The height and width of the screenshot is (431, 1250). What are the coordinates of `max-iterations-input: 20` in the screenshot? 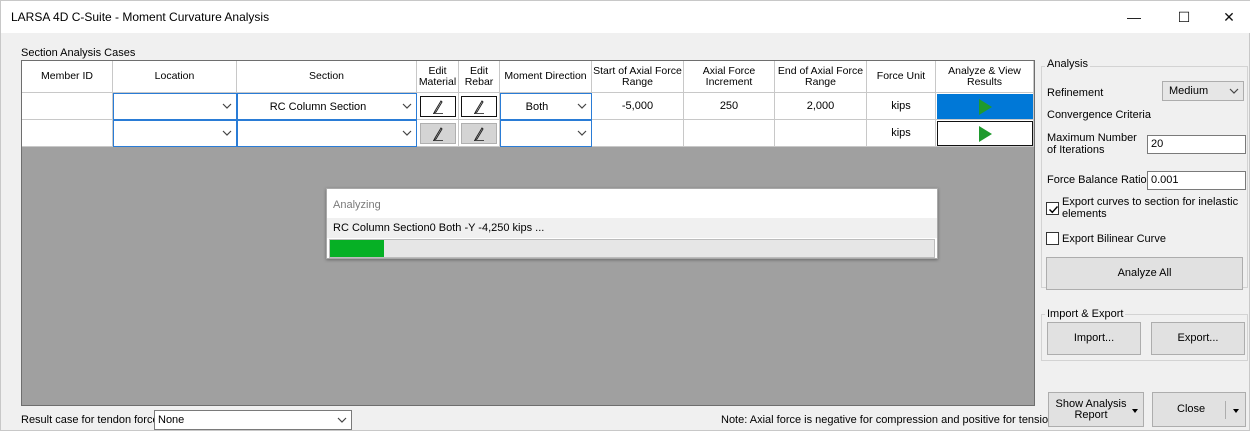 It's located at (1196, 144).